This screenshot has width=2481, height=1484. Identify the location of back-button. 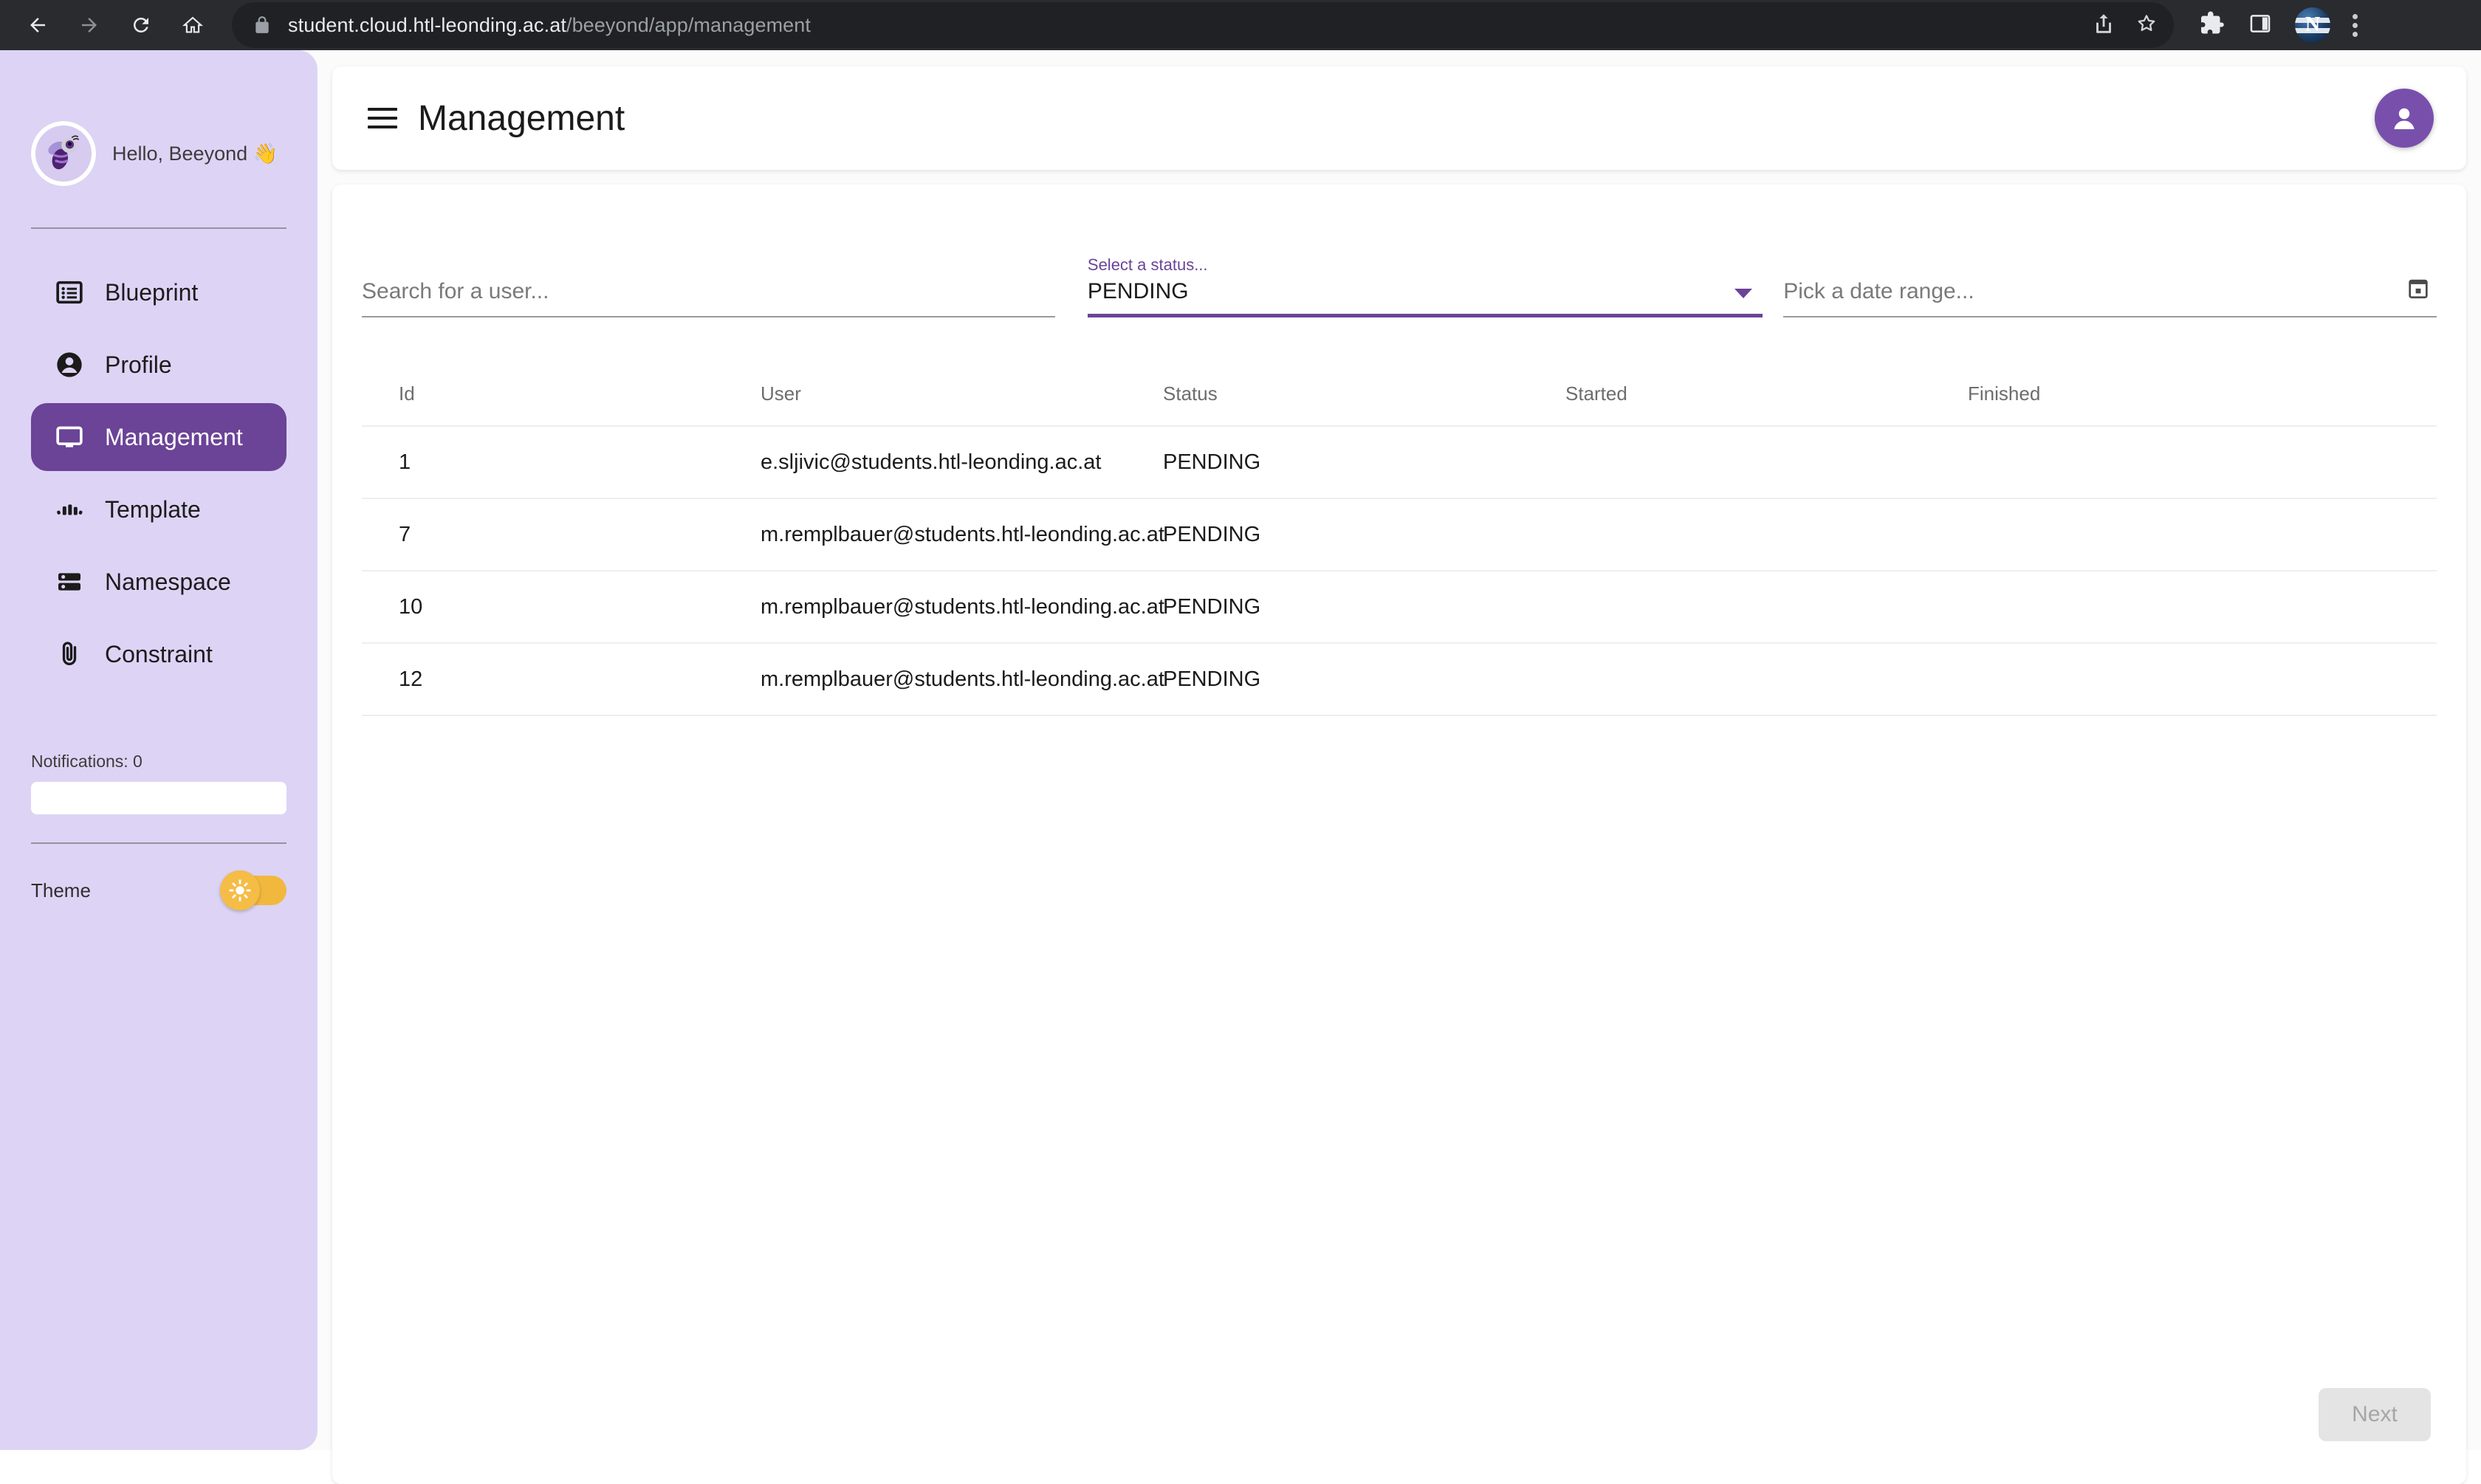
(38, 25).